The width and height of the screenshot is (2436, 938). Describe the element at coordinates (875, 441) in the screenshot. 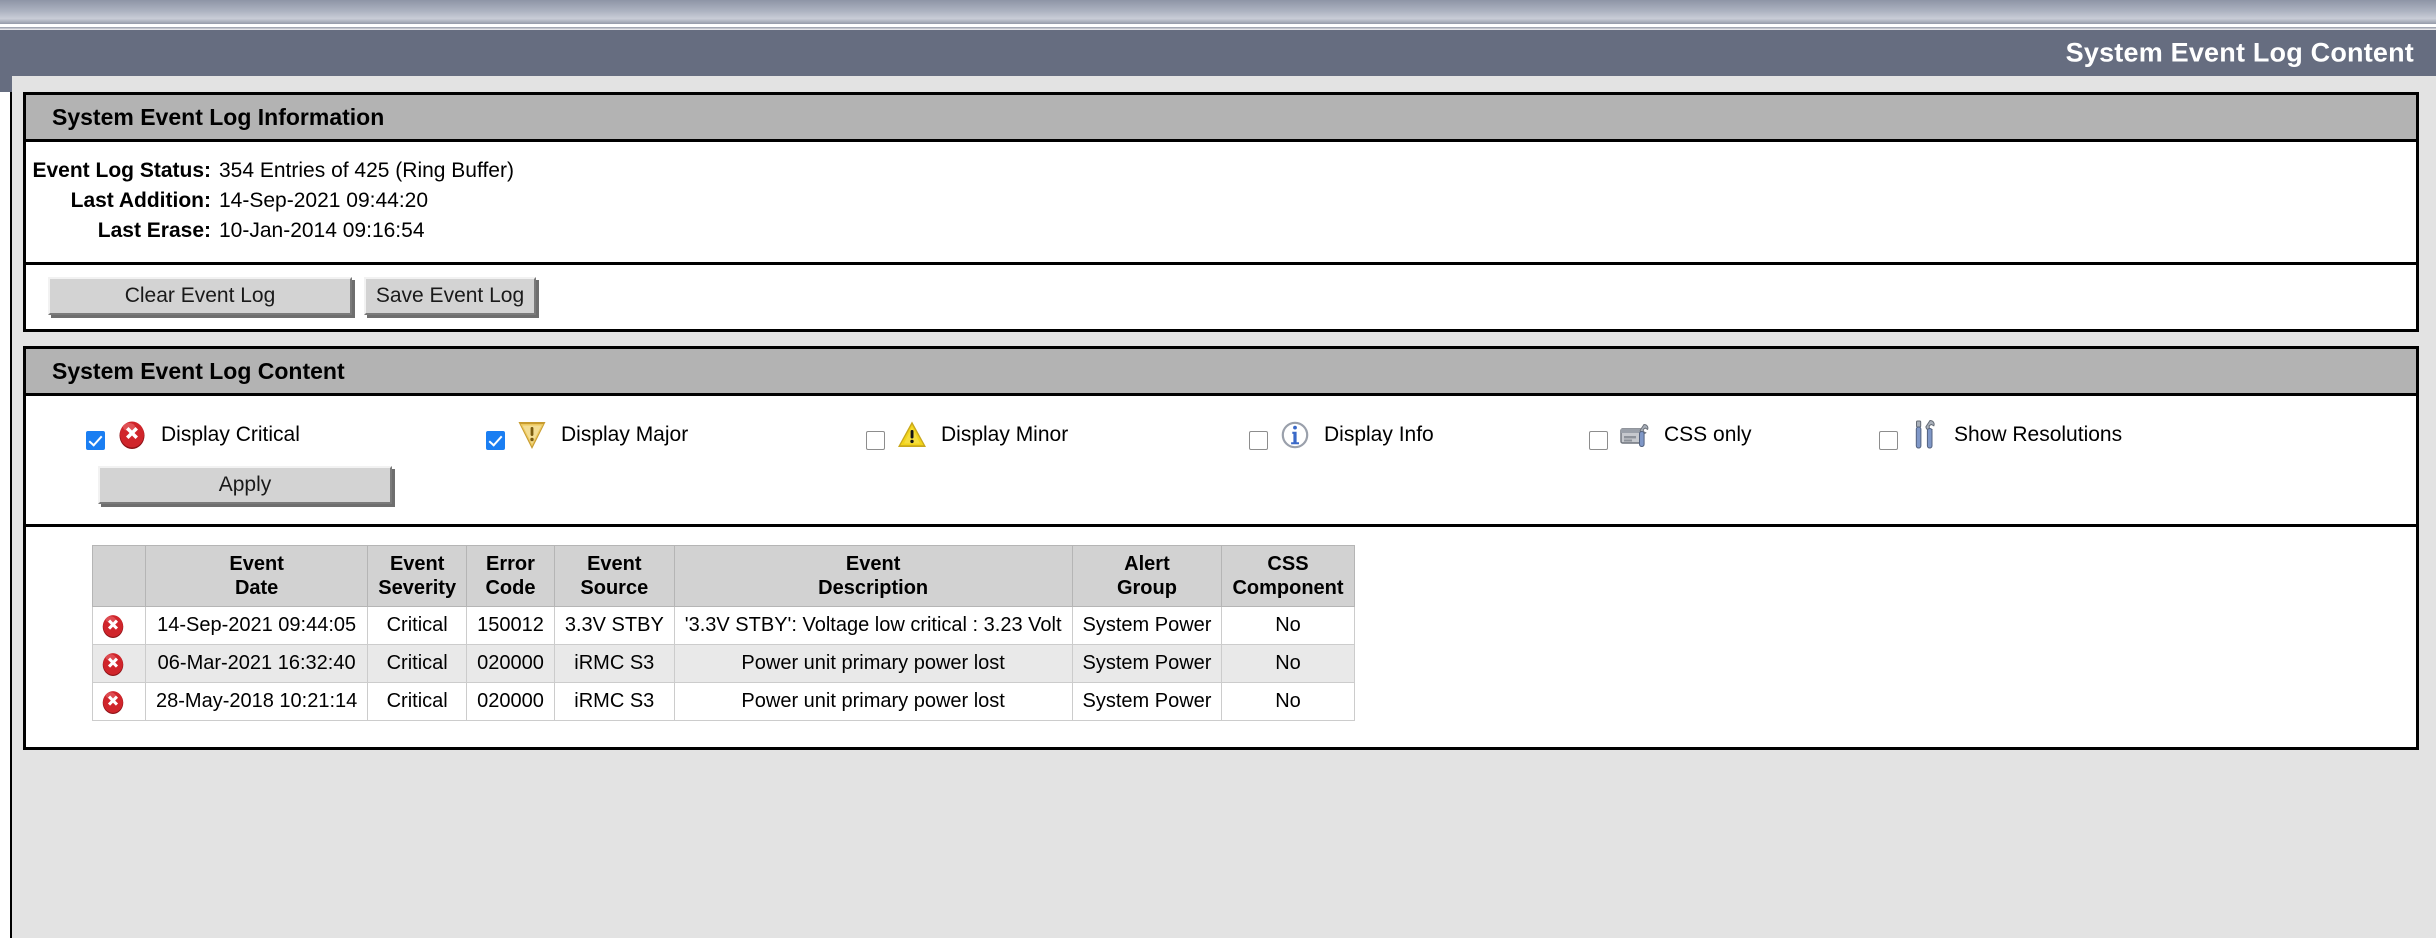

I see `display-minor-checkbox` at that location.